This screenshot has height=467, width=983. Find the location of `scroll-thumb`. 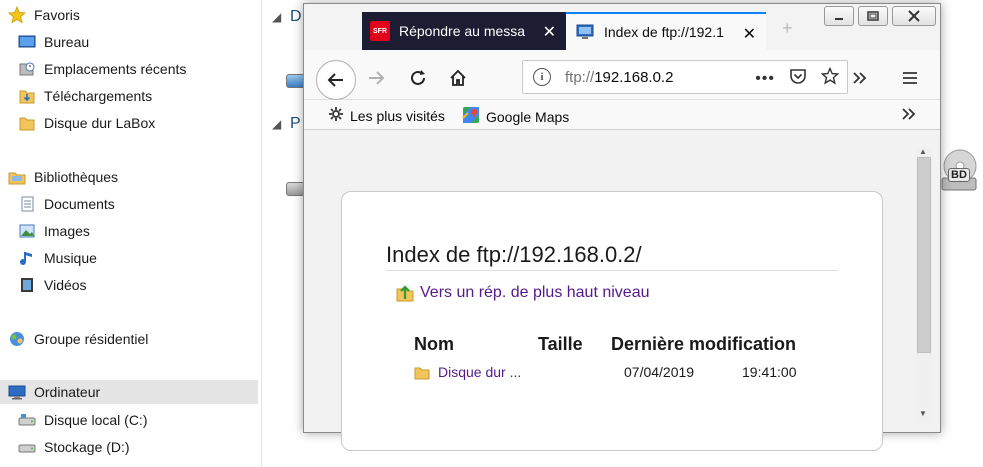

scroll-thumb is located at coordinates (924, 255).